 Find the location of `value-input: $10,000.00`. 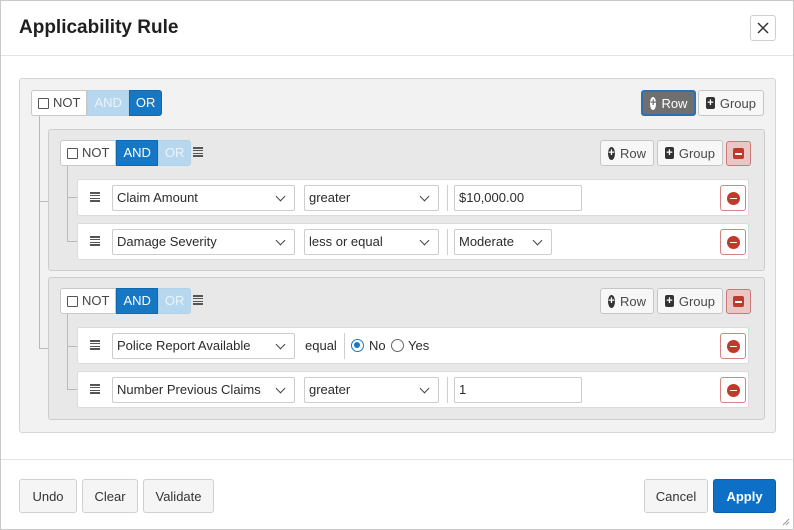

value-input: $10,000.00 is located at coordinates (518, 198).